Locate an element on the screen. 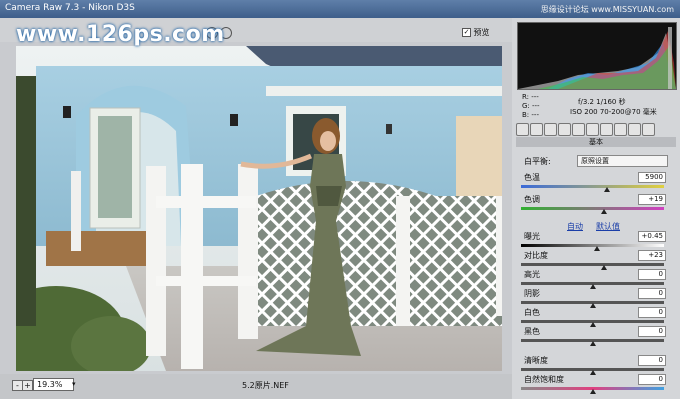  slider-label: 黑色 is located at coordinates (532, 331).